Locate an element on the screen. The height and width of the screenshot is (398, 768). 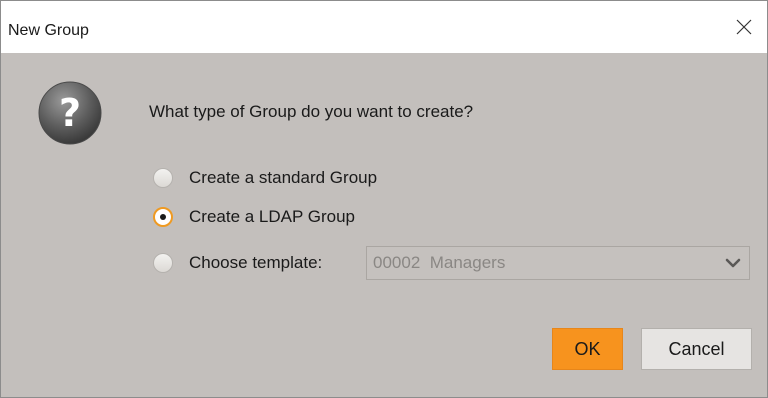
template-select: 00002 Managers is located at coordinates (558, 263).